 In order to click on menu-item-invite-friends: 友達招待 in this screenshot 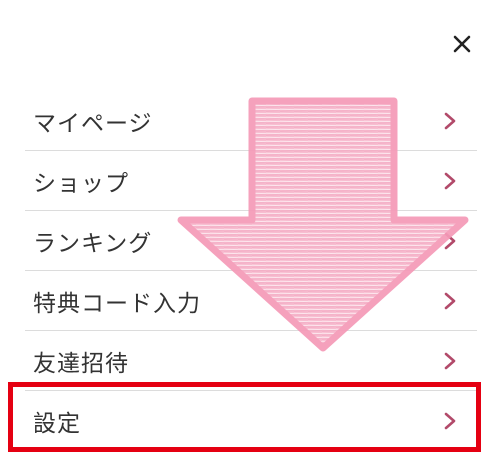, I will do `click(251, 361)`.